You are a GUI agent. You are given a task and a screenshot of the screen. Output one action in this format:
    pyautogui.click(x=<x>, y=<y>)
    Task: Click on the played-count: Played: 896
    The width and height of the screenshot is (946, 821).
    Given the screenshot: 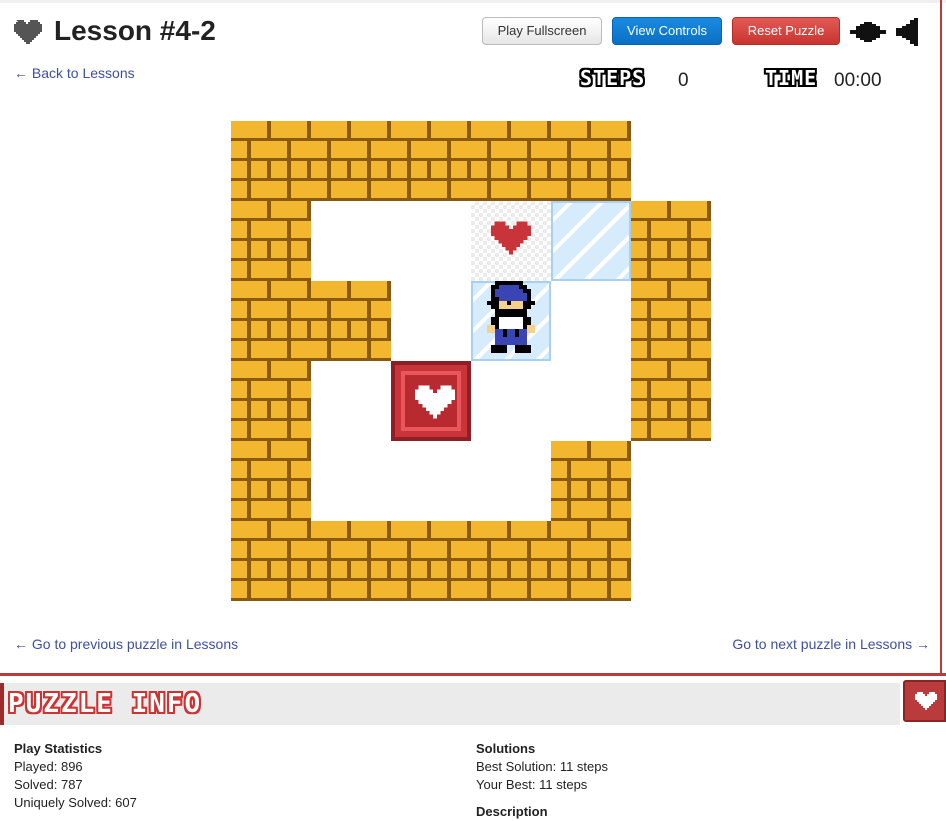 What is the action you would take?
    pyautogui.click(x=48, y=766)
    